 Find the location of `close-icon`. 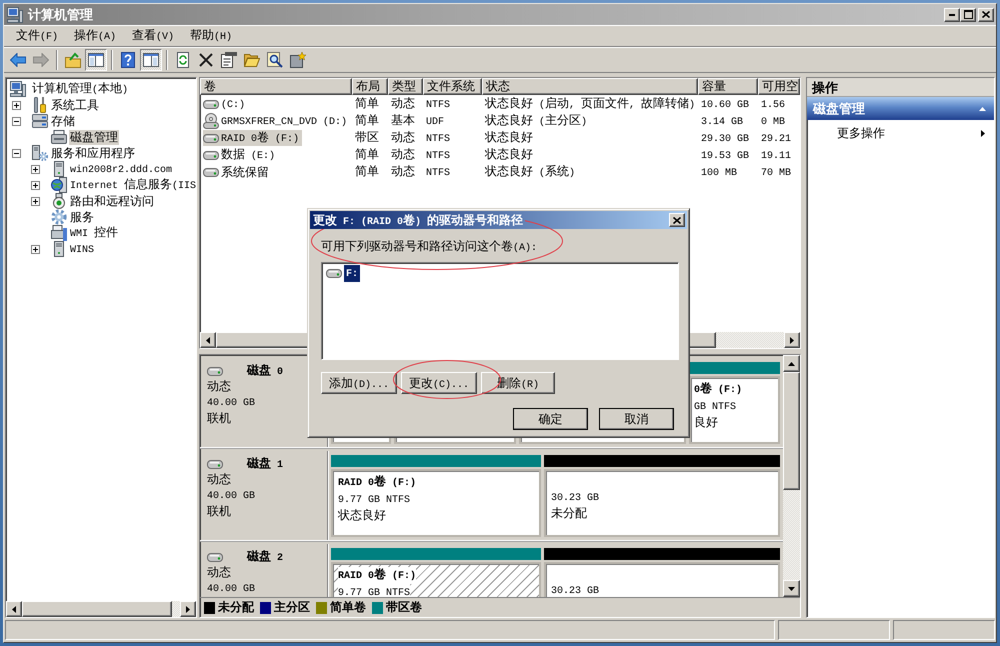

close-icon is located at coordinates (986, 14).